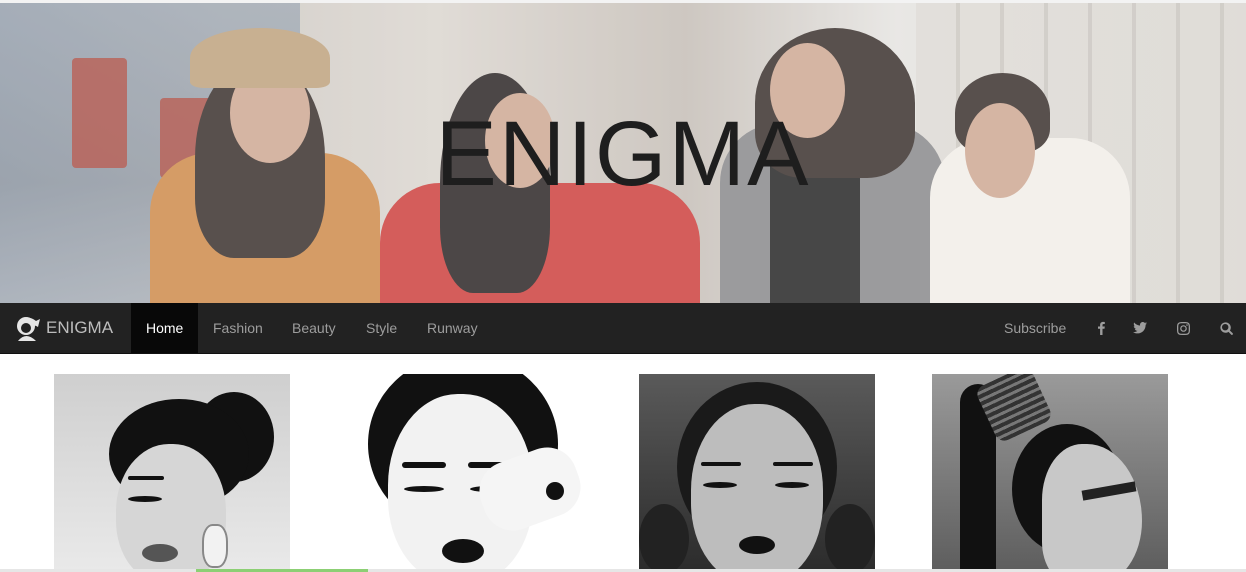 The image size is (1246, 572). I want to click on earring, so click(215, 546).